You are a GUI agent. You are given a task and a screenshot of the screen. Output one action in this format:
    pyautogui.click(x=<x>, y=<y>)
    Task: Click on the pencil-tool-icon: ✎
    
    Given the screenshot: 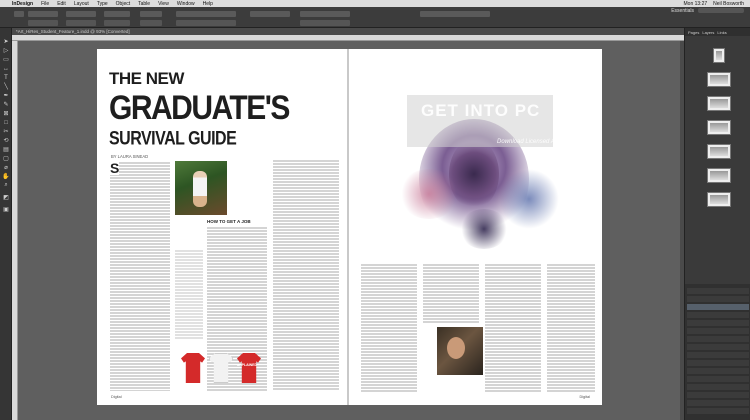 What is the action you would take?
    pyautogui.click(x=6, y=104)
    